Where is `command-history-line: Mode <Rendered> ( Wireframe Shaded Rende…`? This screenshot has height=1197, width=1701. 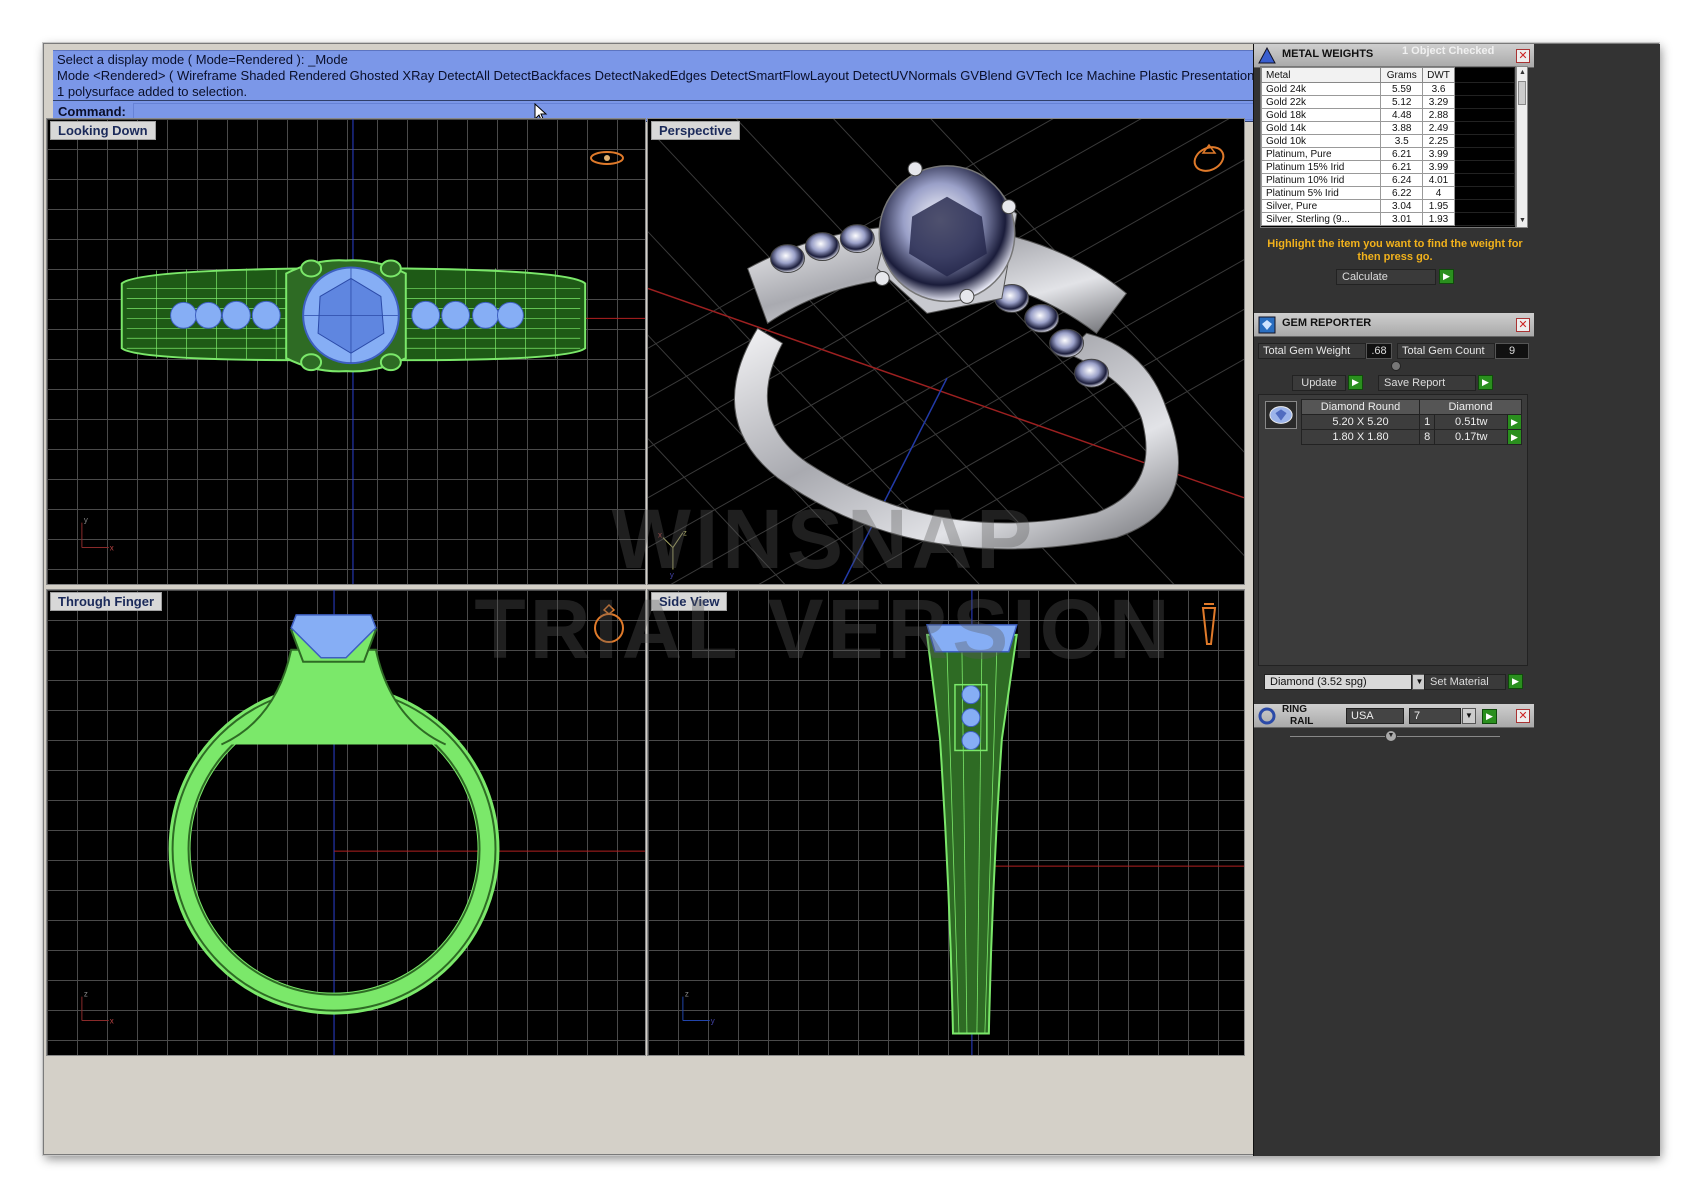
command-history-line: Mode <Rendered> ( Wireframe Shaded Rende… is located at coordinates (662, 75).